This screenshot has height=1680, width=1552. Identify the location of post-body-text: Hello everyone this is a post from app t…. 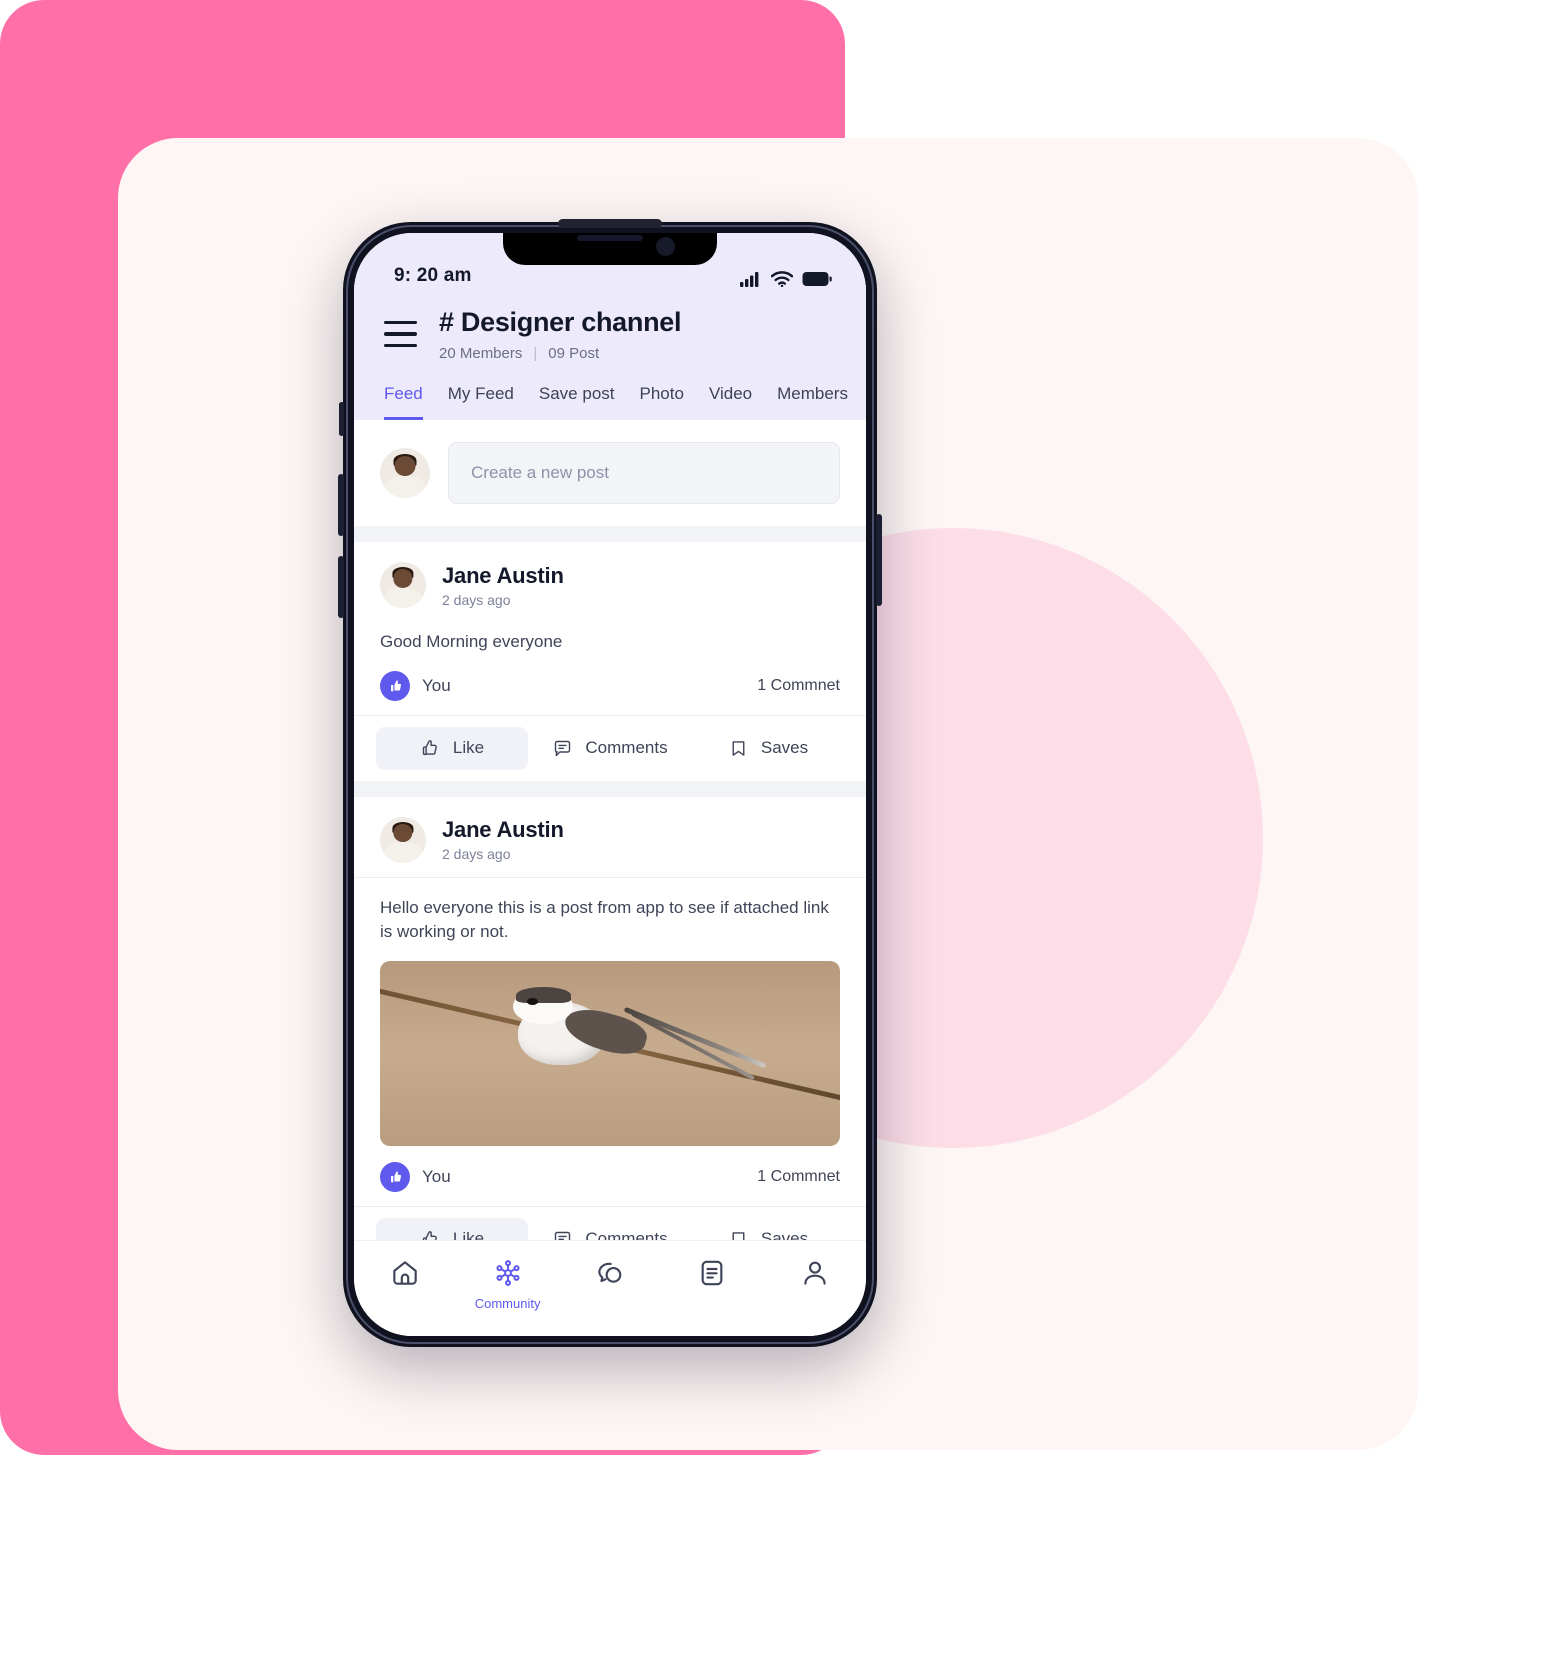
(604, 919).